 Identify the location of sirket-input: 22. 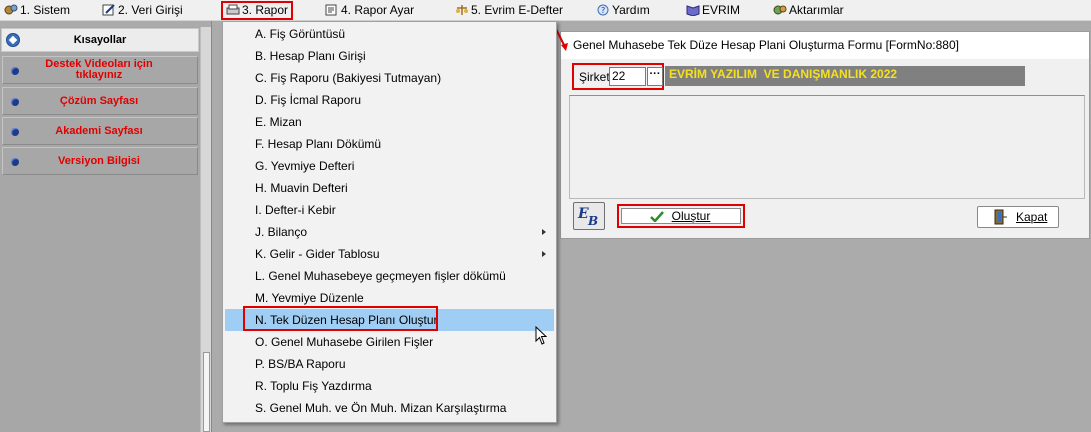
(627, 76).